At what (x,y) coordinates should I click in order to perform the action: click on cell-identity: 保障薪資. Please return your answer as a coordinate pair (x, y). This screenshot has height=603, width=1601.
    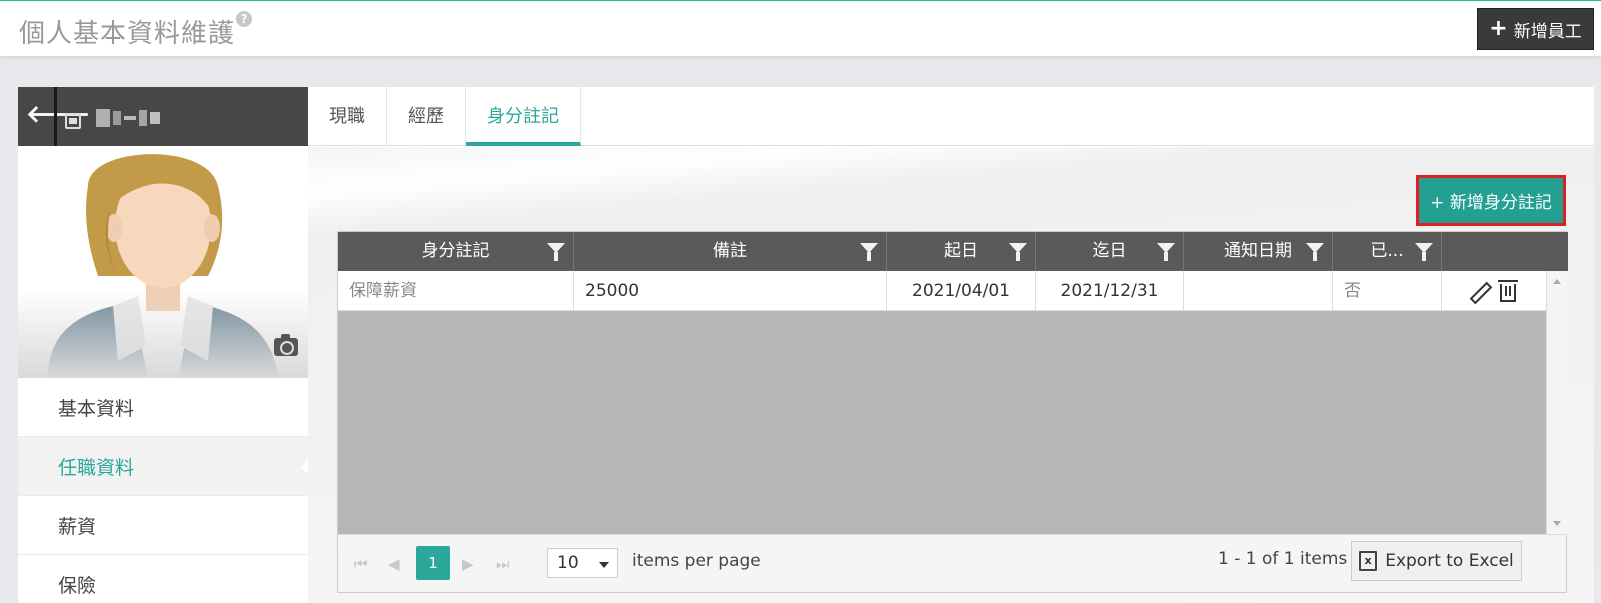
    Looking at the image, I should click on (456, 291).